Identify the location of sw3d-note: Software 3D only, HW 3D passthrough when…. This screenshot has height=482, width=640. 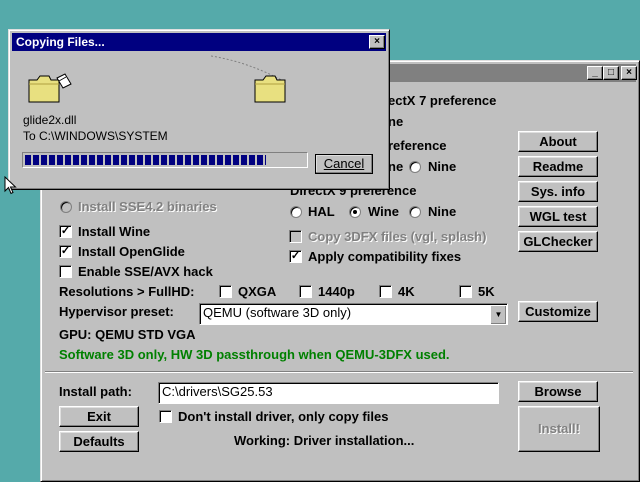
(254, 354).